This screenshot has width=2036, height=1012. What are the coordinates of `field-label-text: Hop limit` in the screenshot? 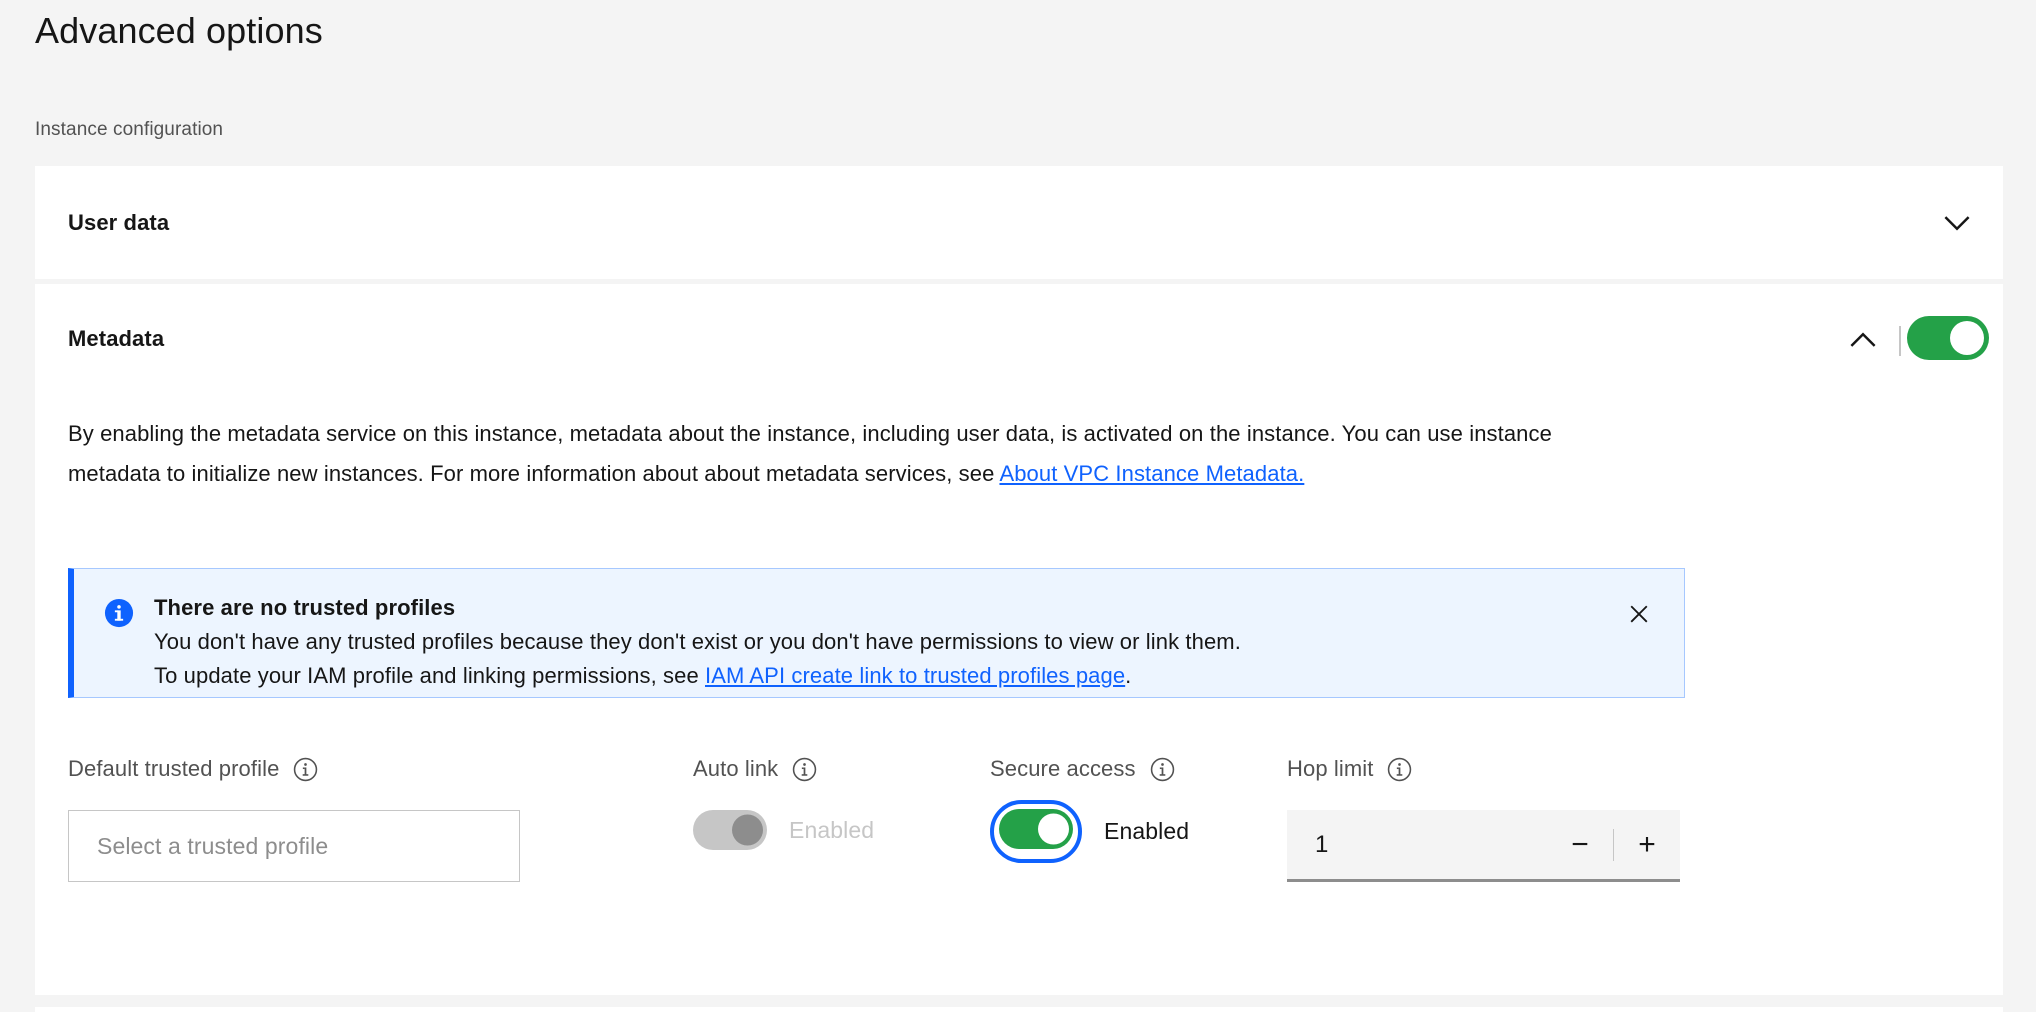 It's located at (1330, 768).